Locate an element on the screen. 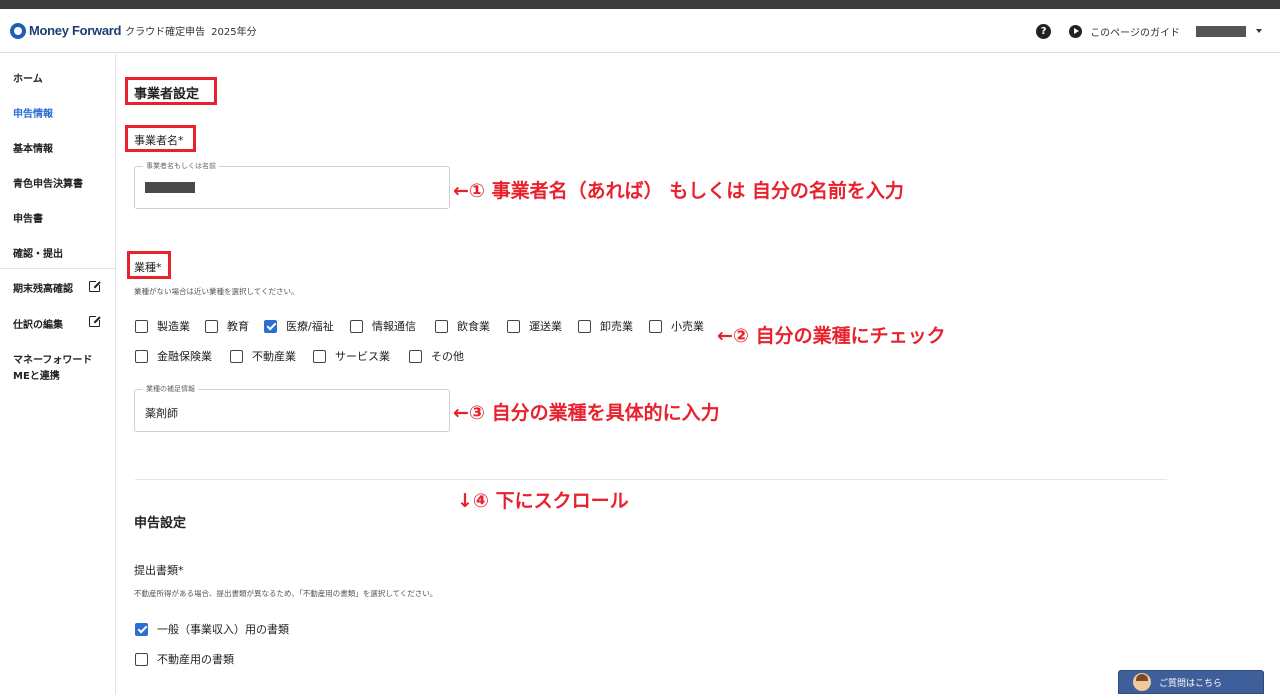  industry-checkbox-real-estate: 不動産業 is located at coordinates (263, 356).